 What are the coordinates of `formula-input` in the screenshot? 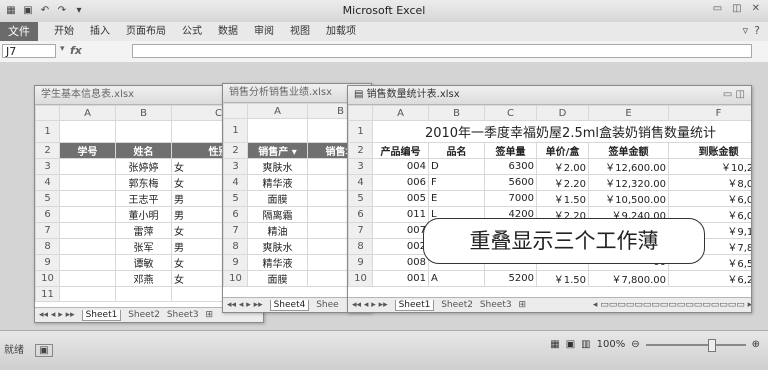 It's located at (442, 51).